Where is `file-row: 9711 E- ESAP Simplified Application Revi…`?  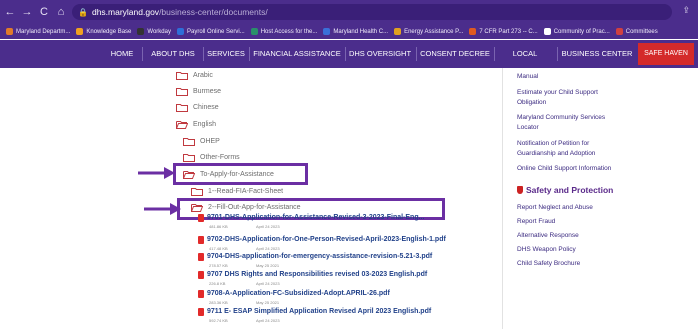
file-row: 9711 E- ESAP Simplified Application Revi… is located at coordinates (338, 316).